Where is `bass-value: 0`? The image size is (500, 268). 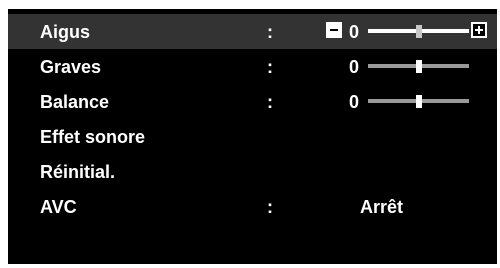
bass-value: 0 is located at coordinates (354, 67).